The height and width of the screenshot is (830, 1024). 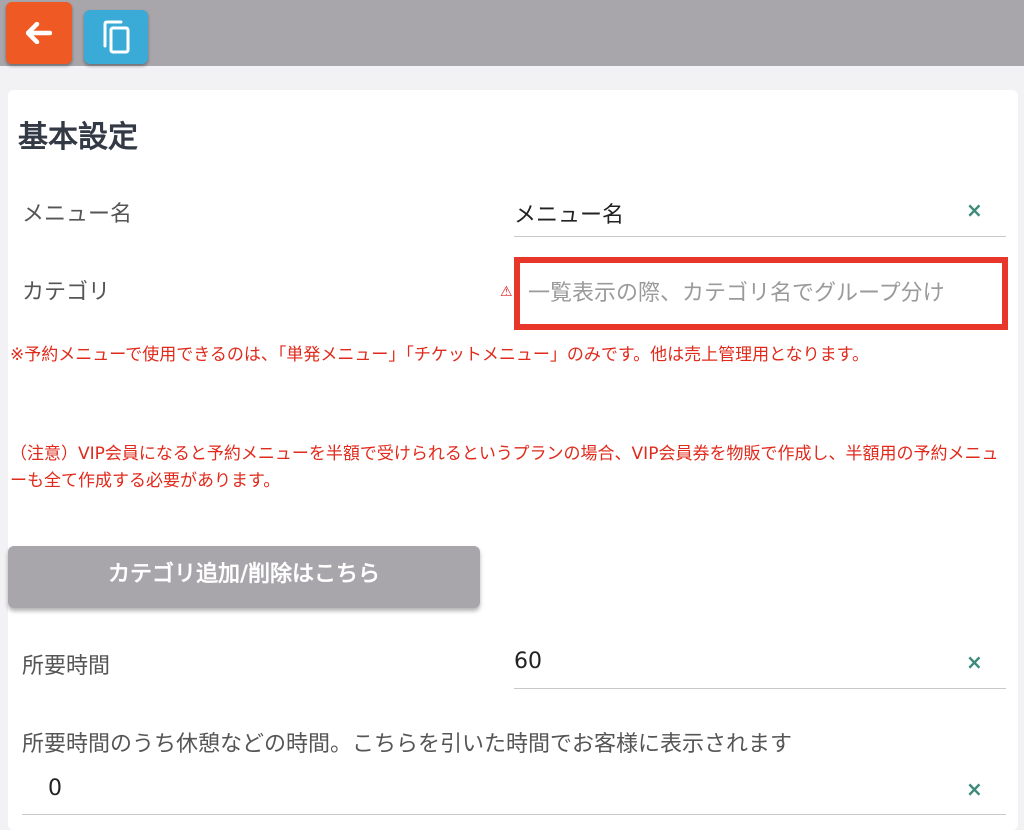 I want to click on copy-button, so click(x=116, y=37).